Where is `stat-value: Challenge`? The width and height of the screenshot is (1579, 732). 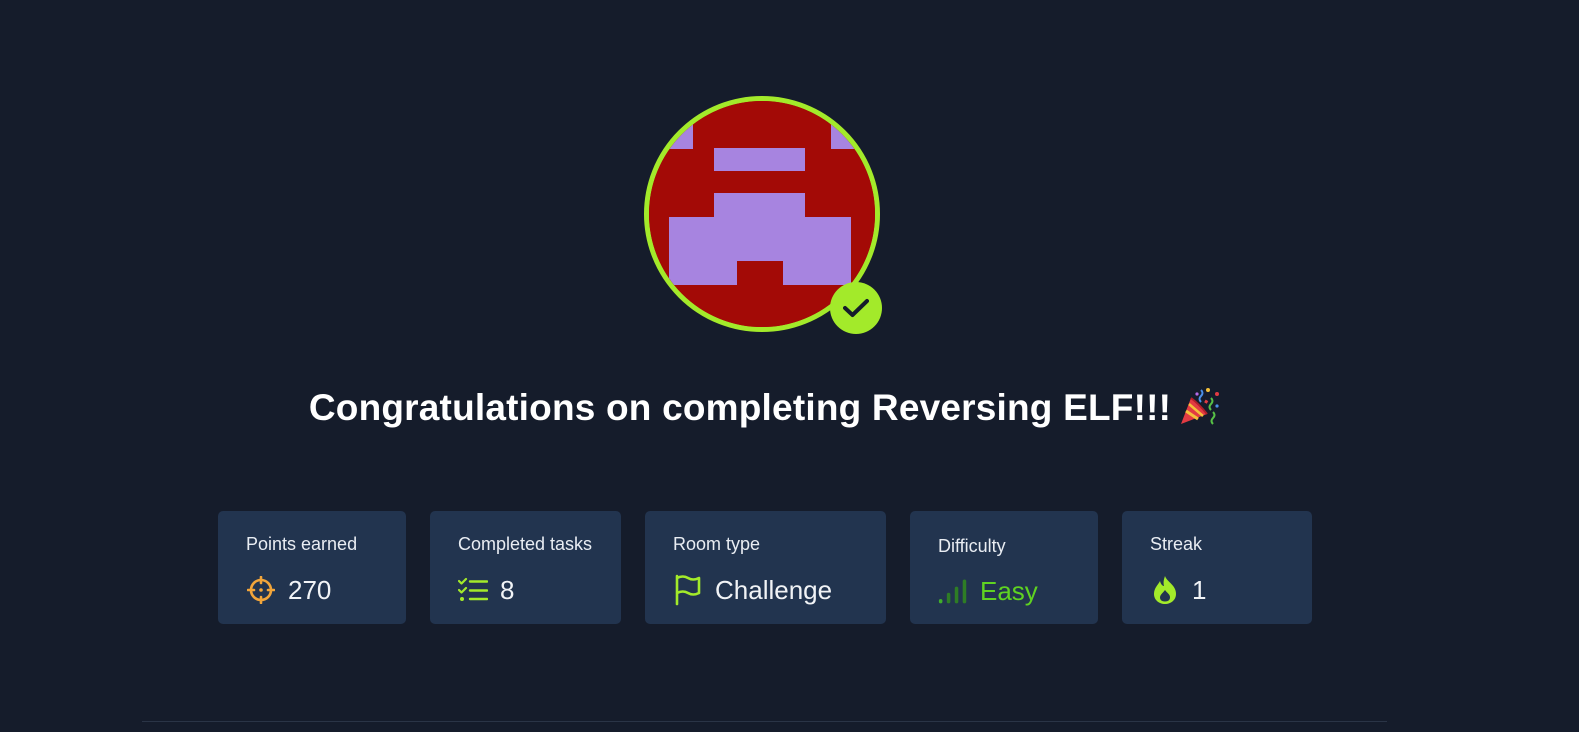
stat-value: Challenge is located at coordinates (774, 590).